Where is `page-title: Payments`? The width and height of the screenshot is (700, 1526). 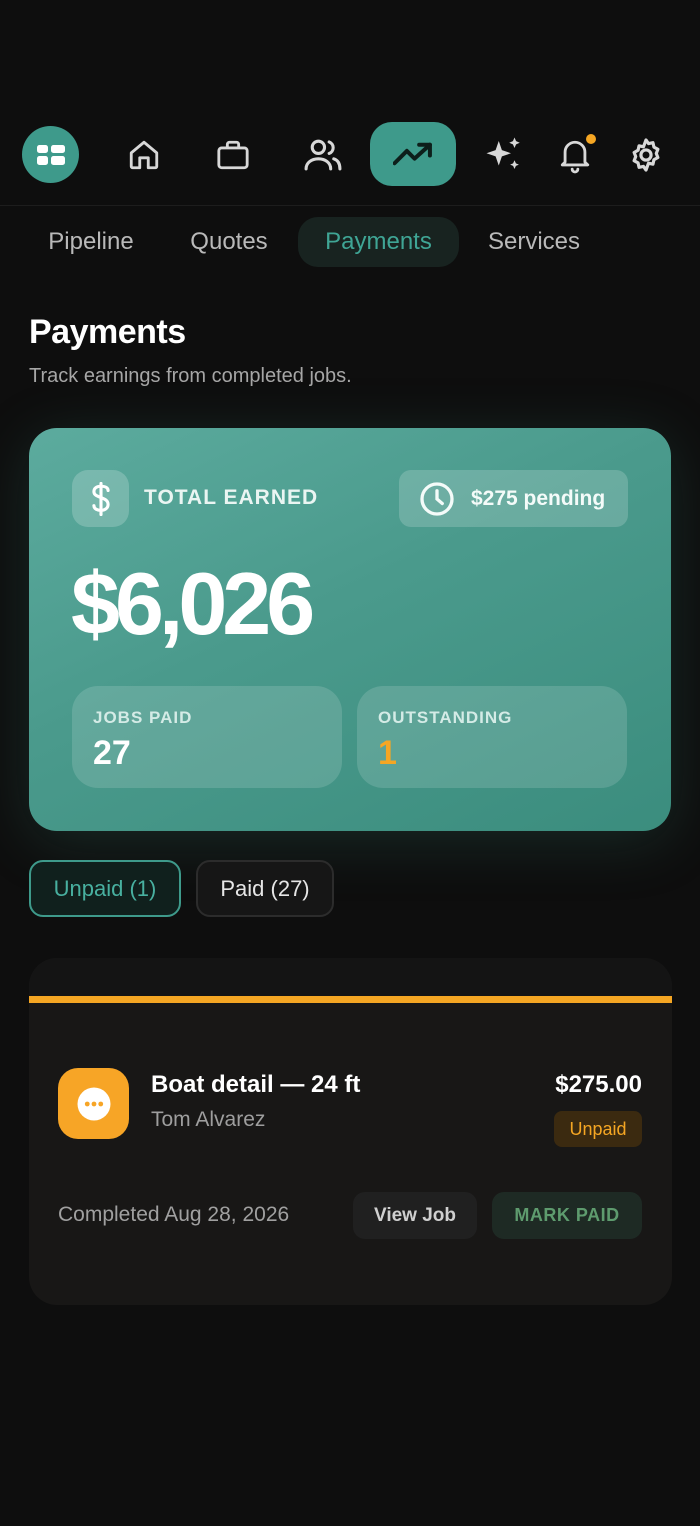
page-title: Payments is located at coordinates (107, 332).